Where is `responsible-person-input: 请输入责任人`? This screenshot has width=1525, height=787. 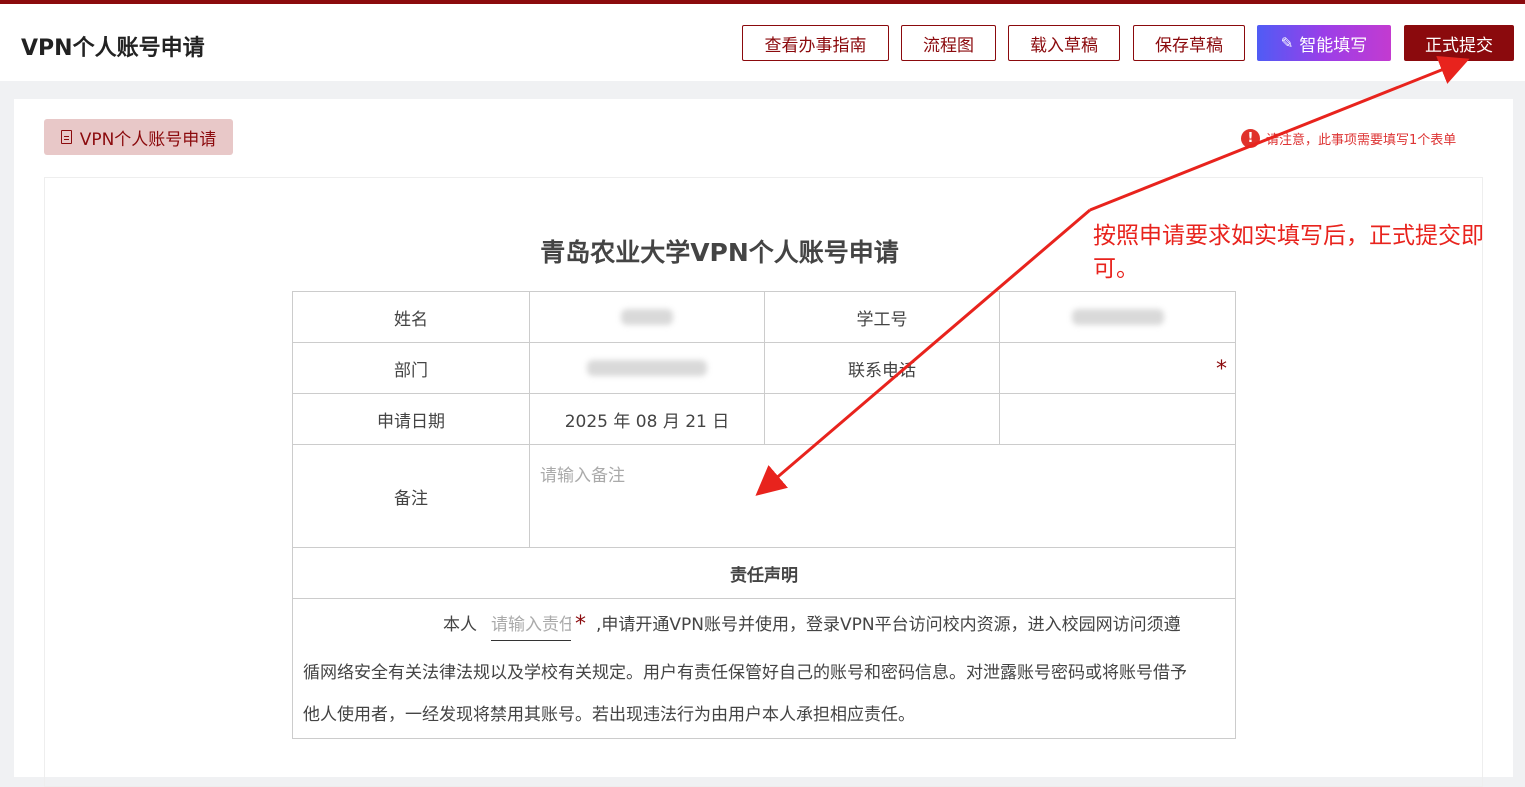 responsible-person-input: 请输入责任人 is located at coordinates (531, 625).